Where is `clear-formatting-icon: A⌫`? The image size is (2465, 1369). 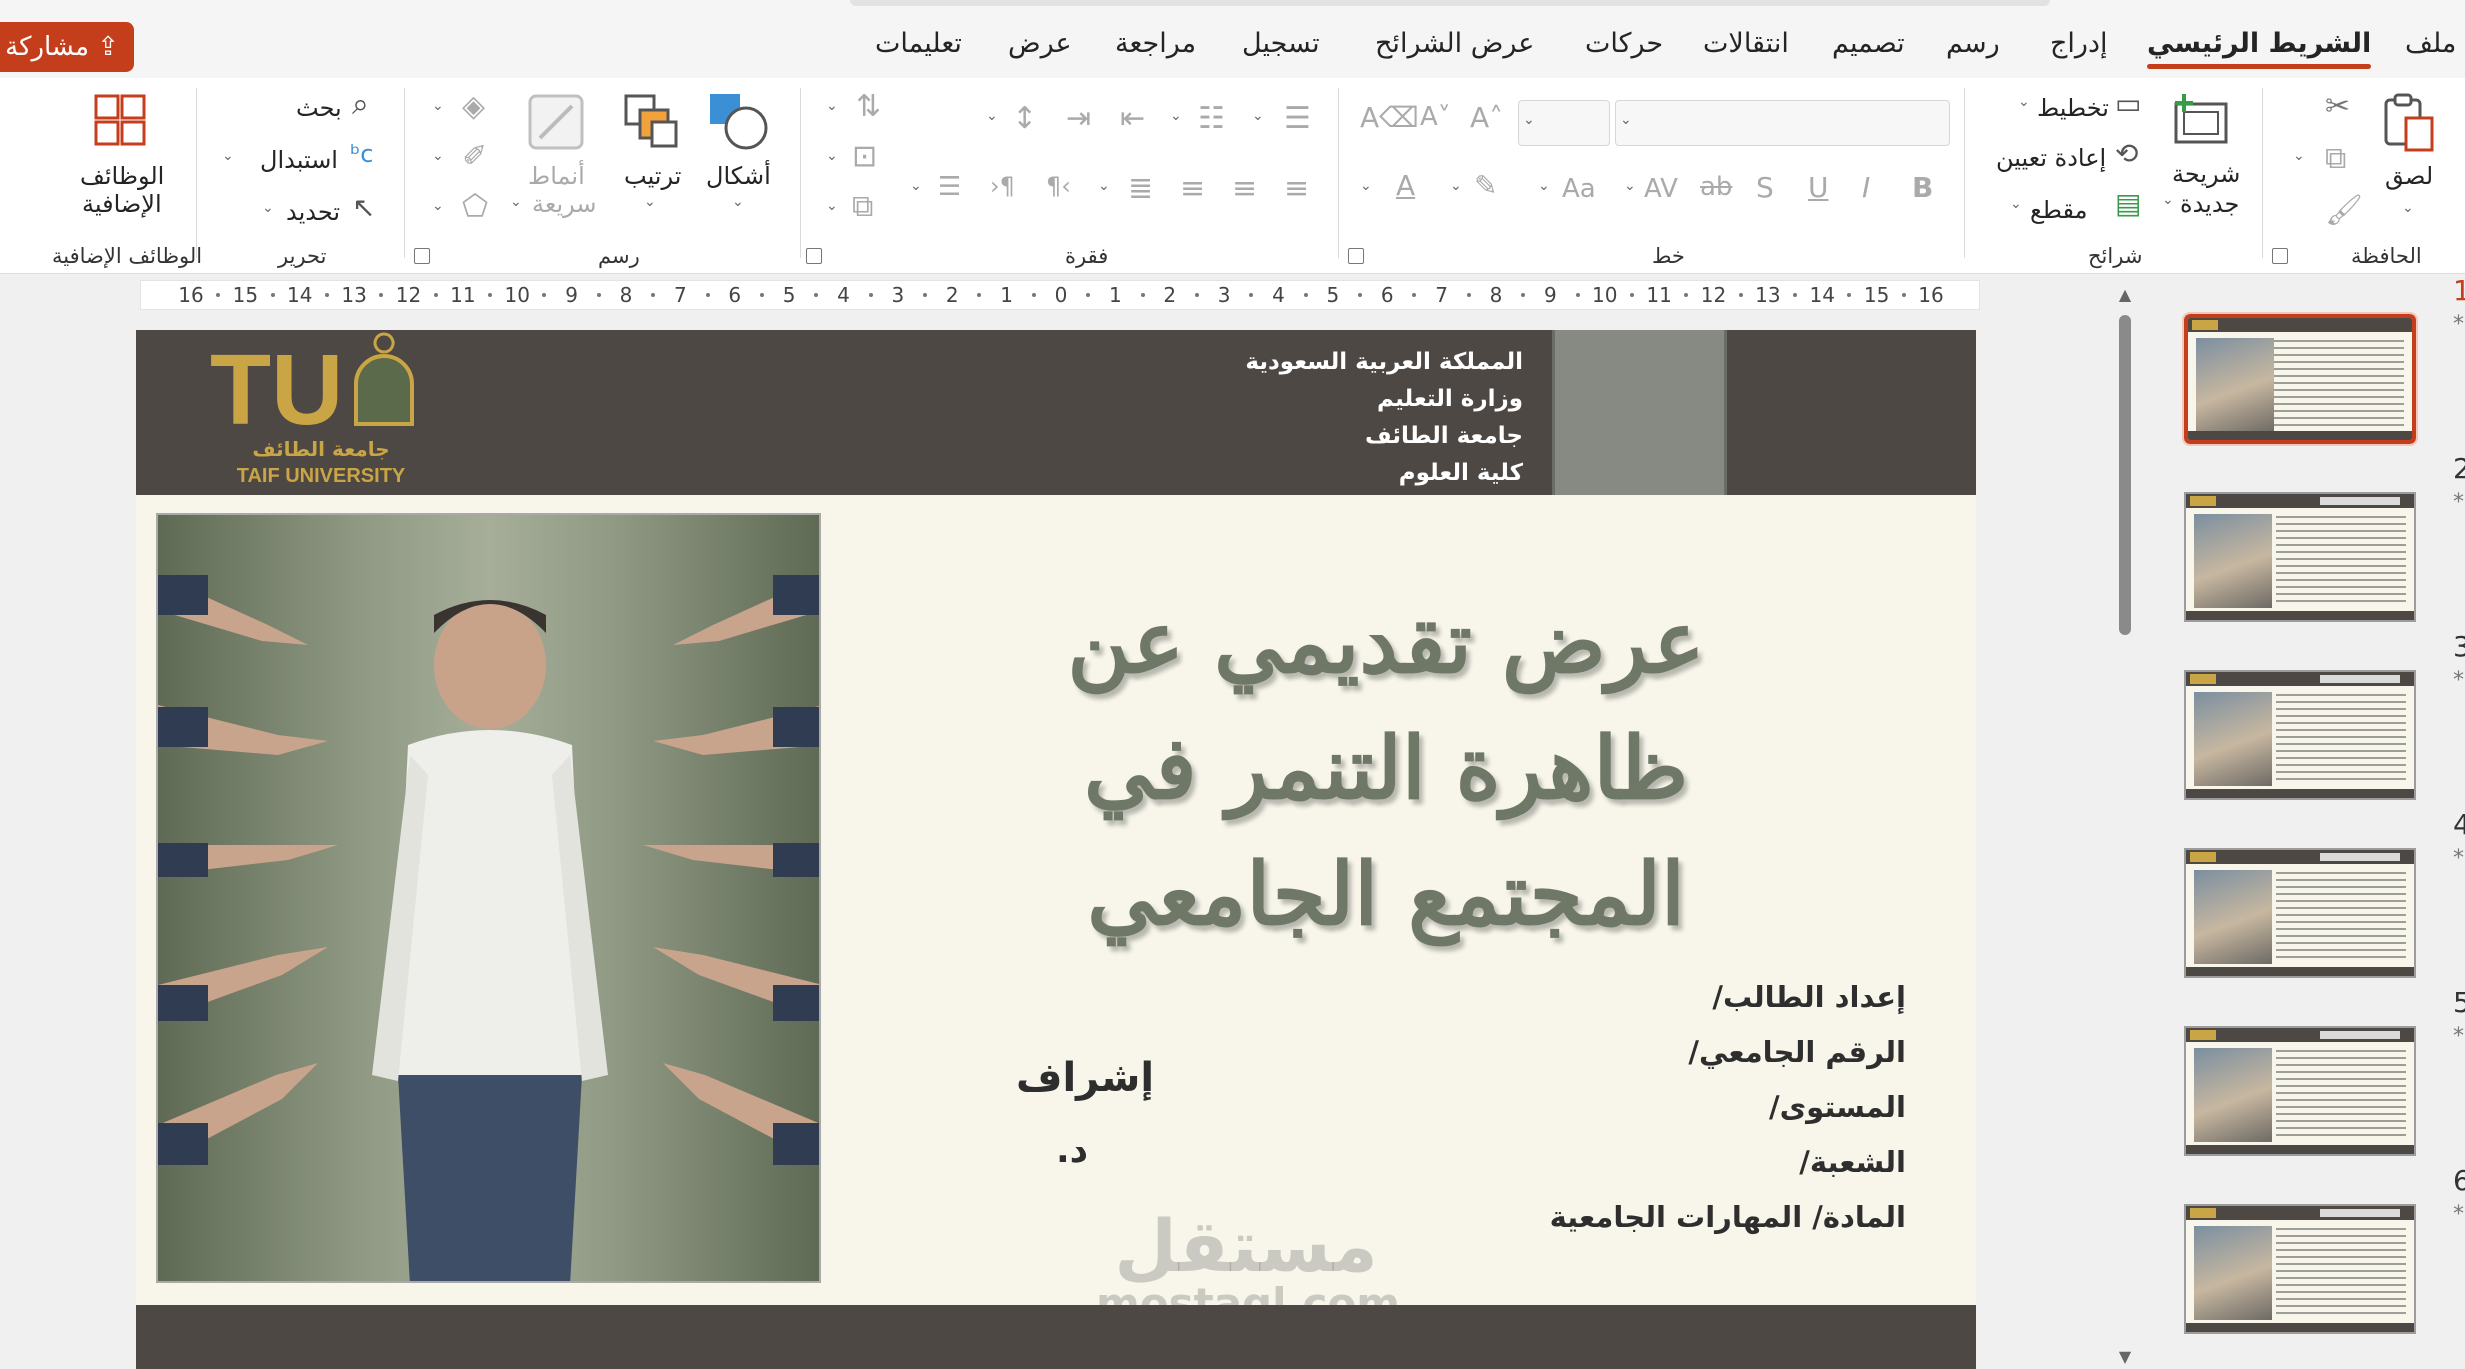
clear-formatting-icon: A⌫ is located at coordinates (1389, 118).